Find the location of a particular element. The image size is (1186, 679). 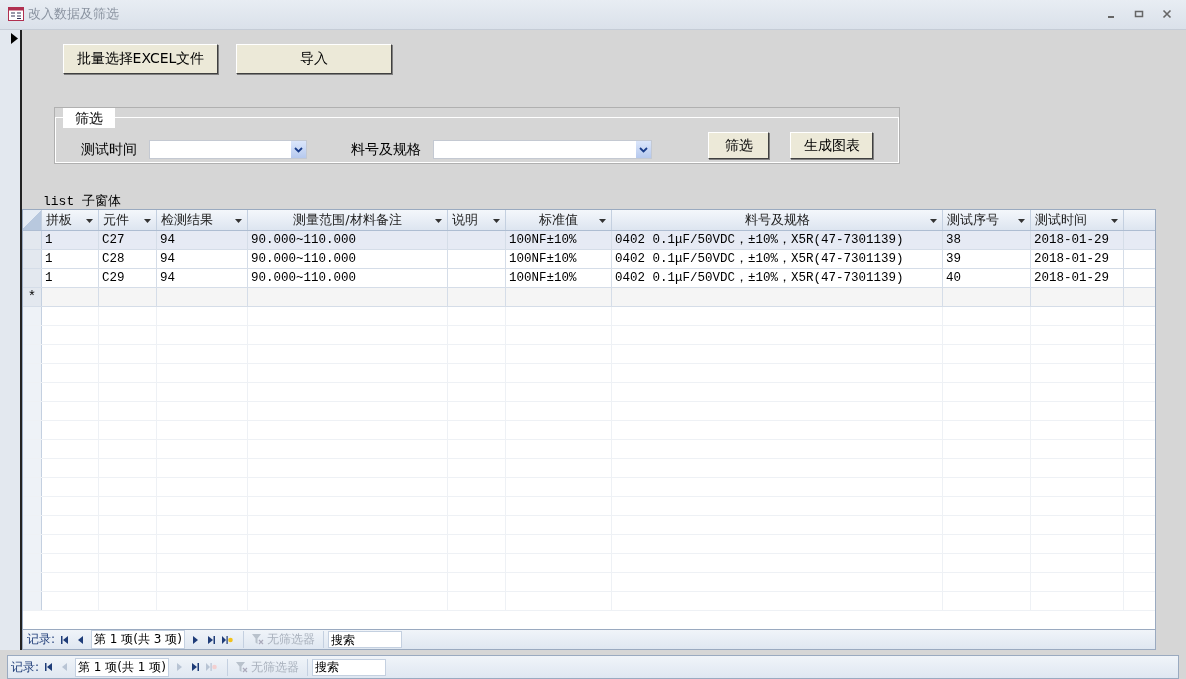

column-header: 测试序号 is located at coordinates (987, 219).